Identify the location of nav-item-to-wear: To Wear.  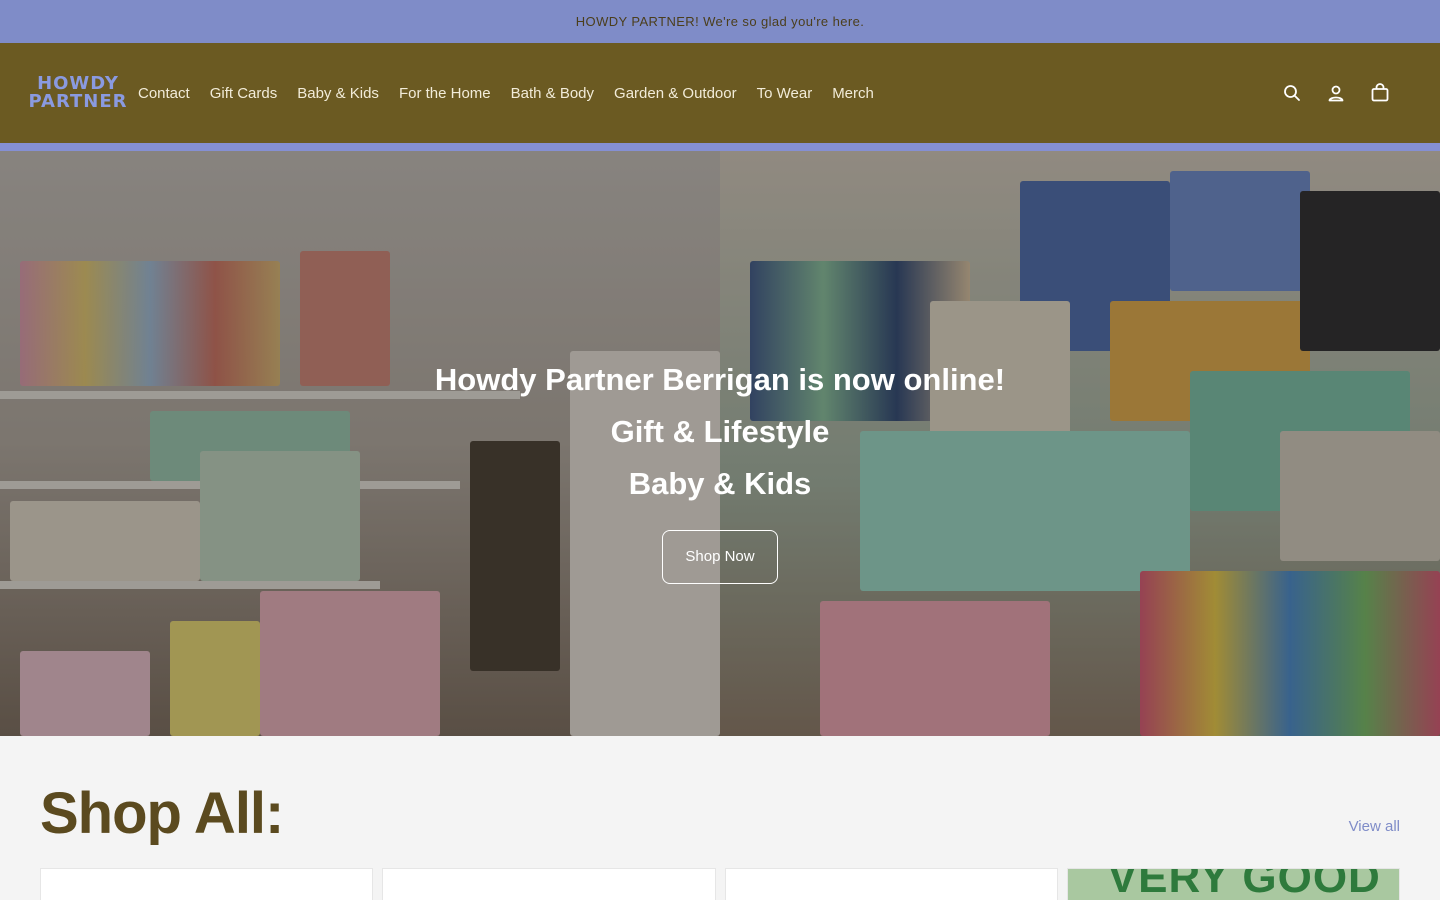
(785, 93).